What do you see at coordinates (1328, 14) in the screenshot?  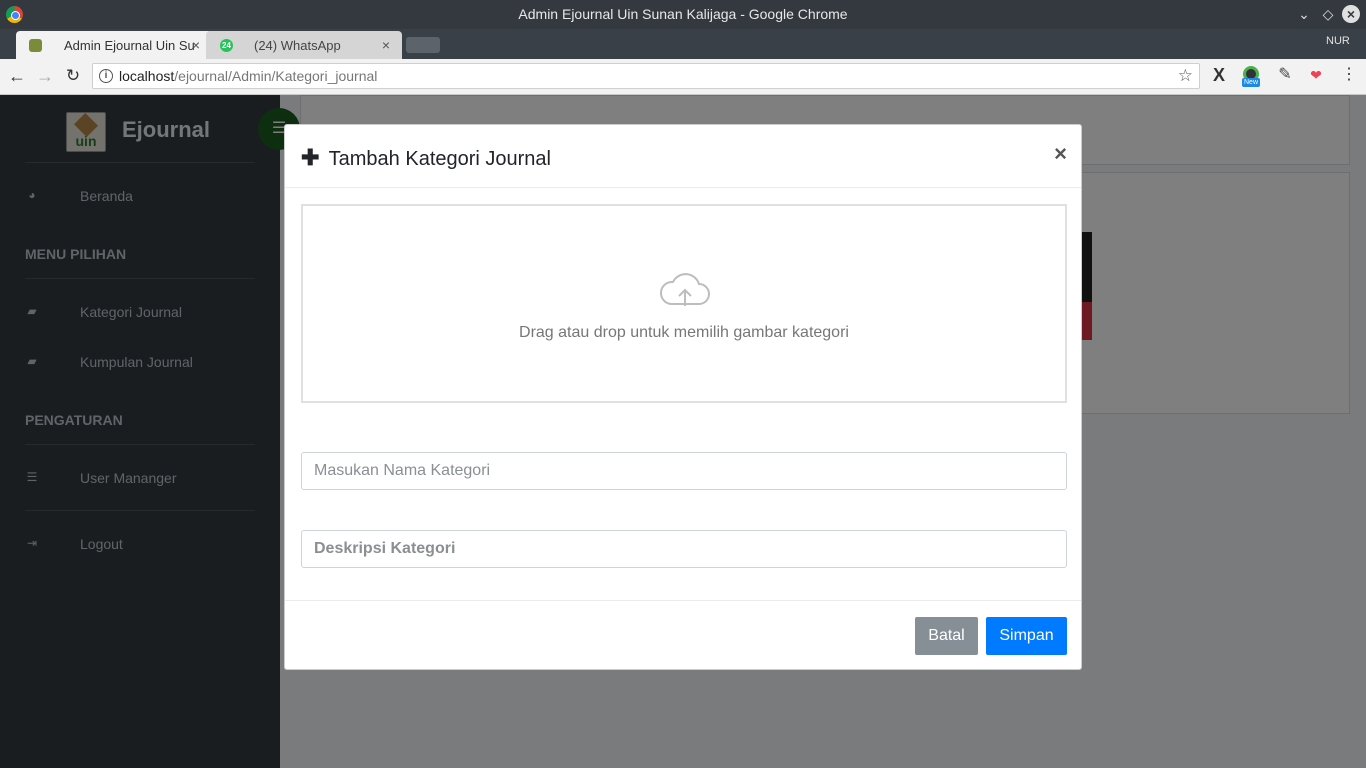 I see `maximize-icon: ◇` at bounding box center [1328, 14].